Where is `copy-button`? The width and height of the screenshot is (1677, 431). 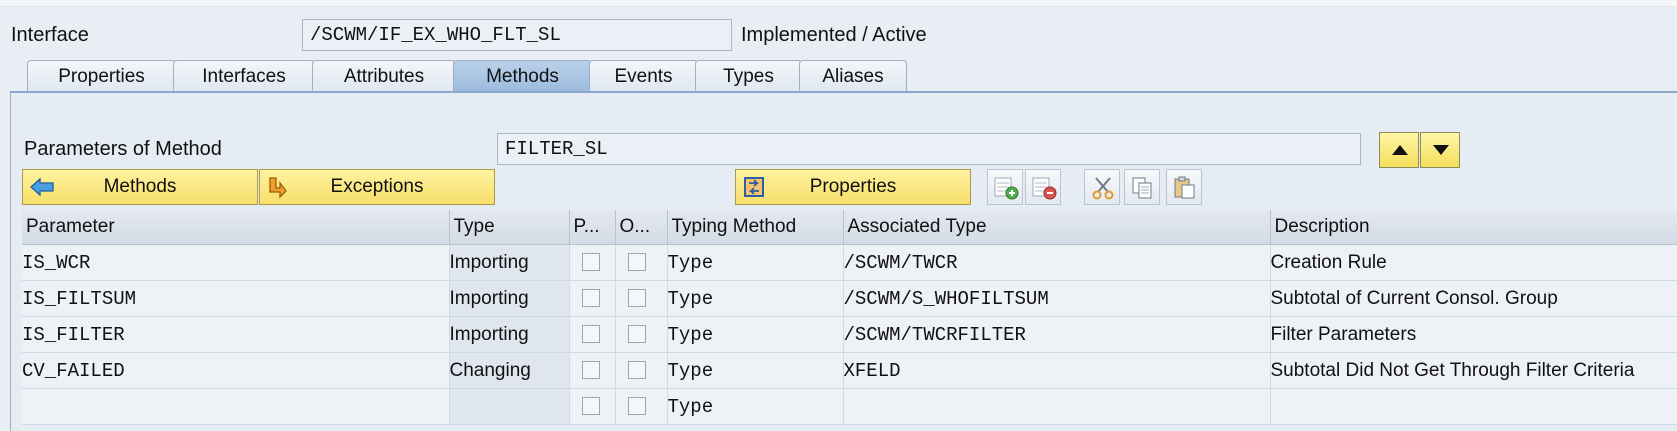
copy-button is located at coordinates (1142, 187).